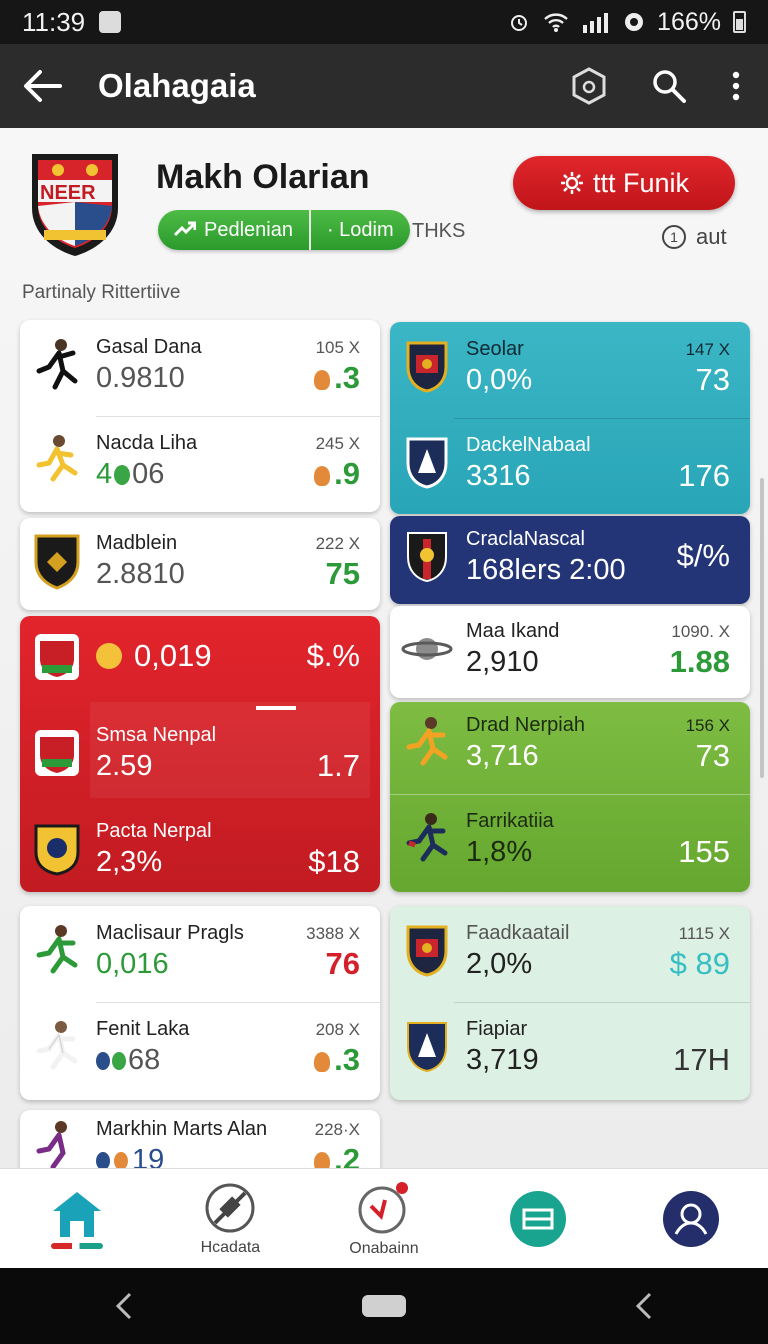 Image resolution: width=768 pixels, height=1344 pixels. What do you see at coordinates (499, 852) in the screenshot?
I see `team-stat: 1,8%` at bounding box center [499, 852].